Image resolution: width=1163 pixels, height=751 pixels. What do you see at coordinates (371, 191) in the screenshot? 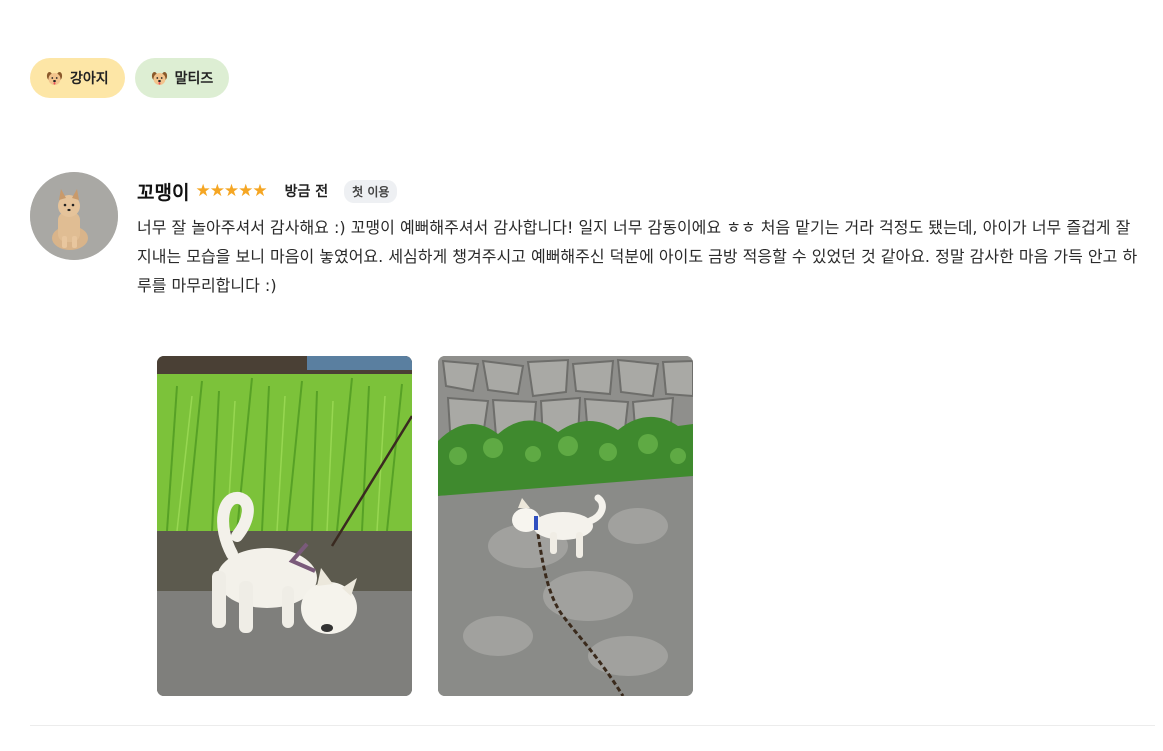
I see `first-use-badge: 첫 이용` at bounding box center [371, 191].